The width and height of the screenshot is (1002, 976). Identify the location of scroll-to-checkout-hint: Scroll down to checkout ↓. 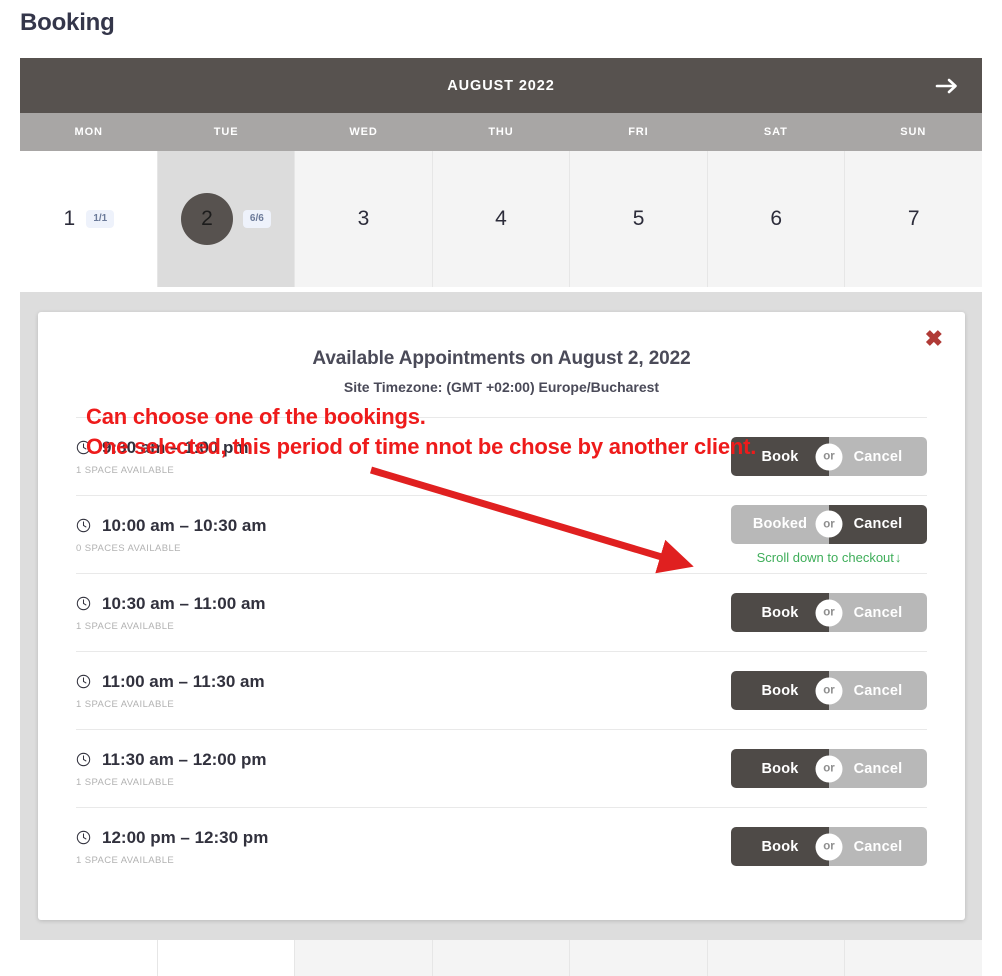
(829, 557).